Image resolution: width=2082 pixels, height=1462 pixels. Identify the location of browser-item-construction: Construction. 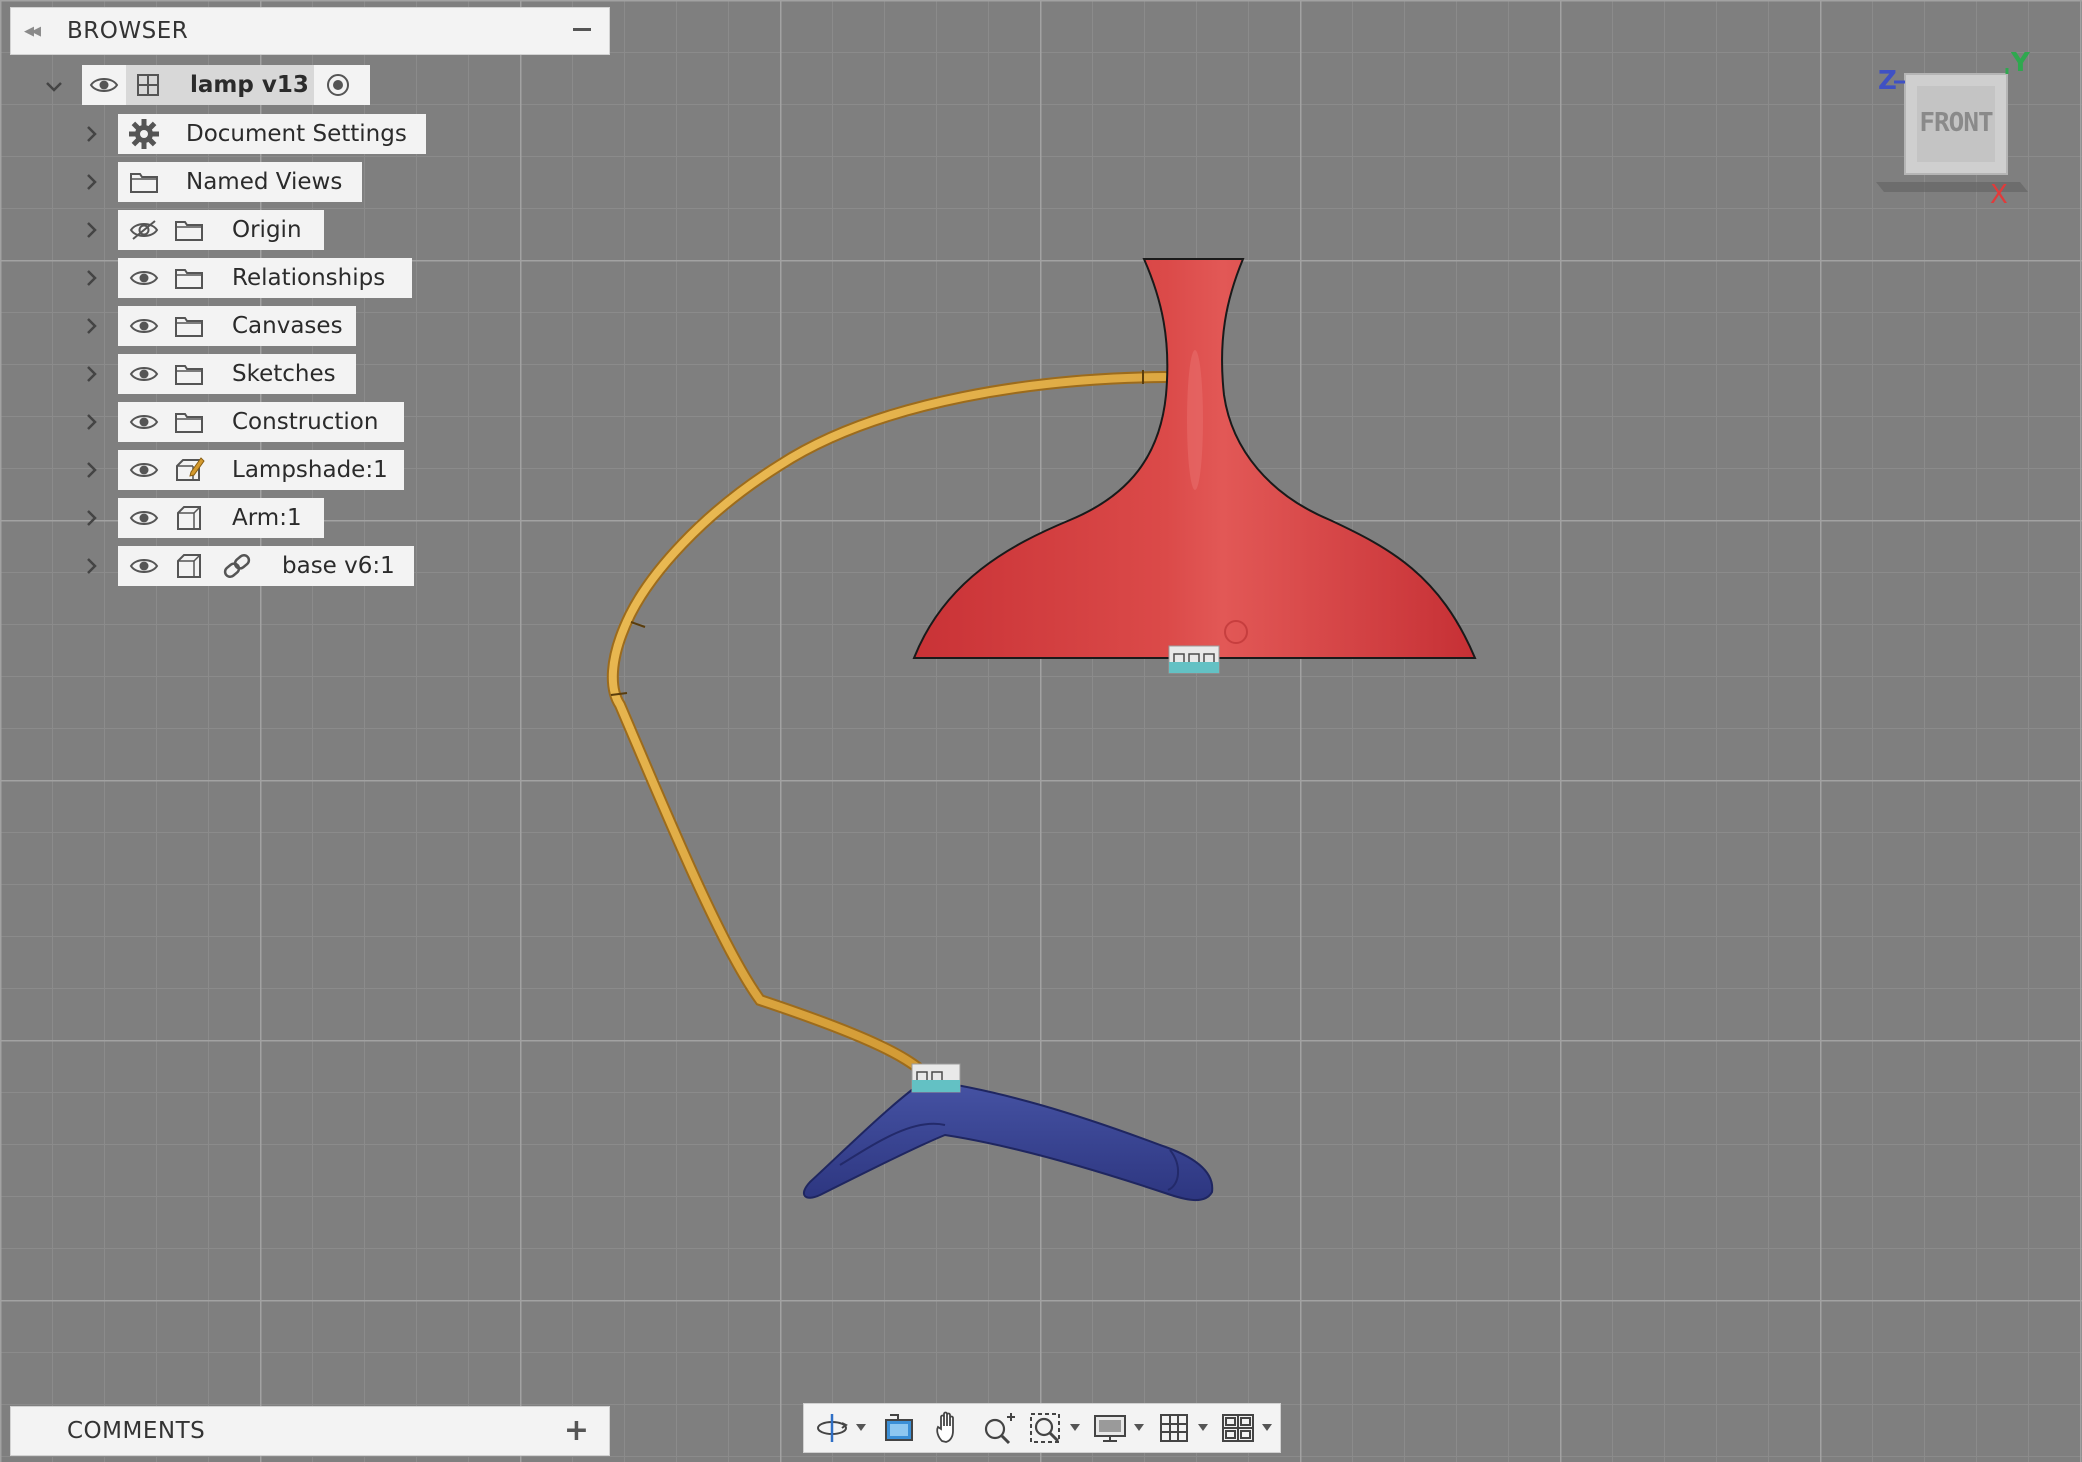
(261, 422).